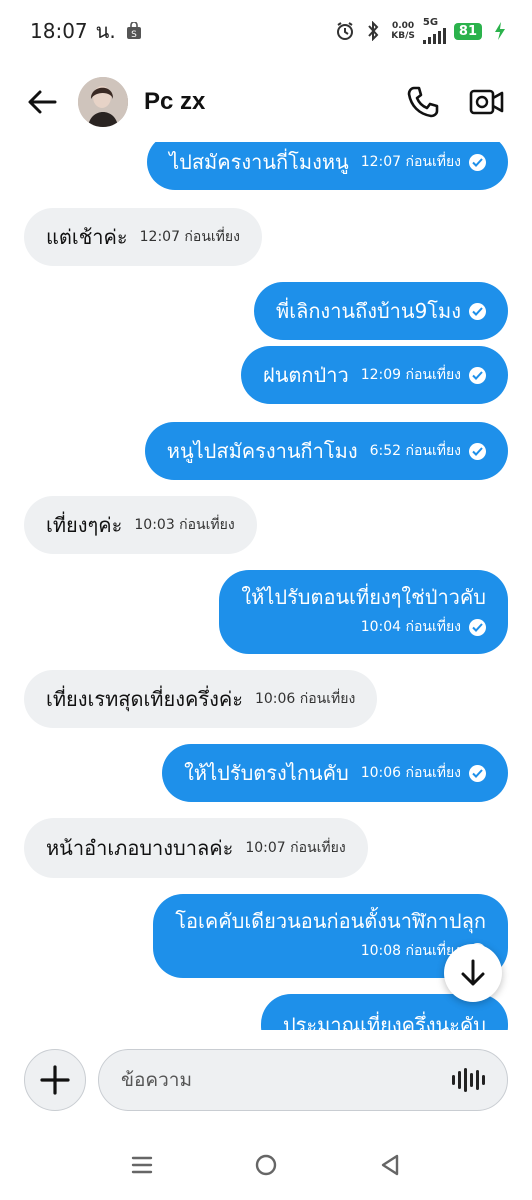 The image size is (532, 1200). I want to click on contact-name: Pc zx, so click(263, 102).